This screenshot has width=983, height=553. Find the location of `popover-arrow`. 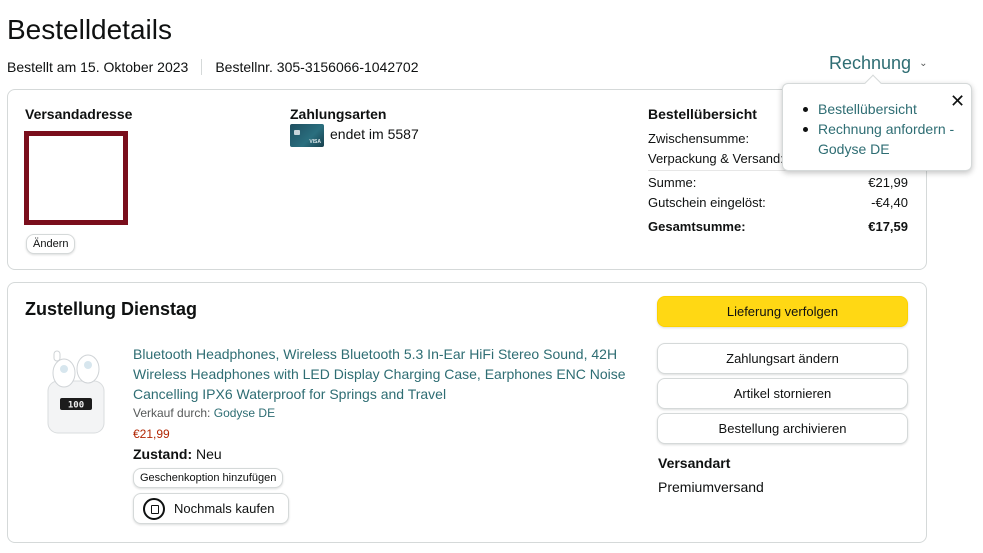

popover-arrow is located at coordinates (873, 83).